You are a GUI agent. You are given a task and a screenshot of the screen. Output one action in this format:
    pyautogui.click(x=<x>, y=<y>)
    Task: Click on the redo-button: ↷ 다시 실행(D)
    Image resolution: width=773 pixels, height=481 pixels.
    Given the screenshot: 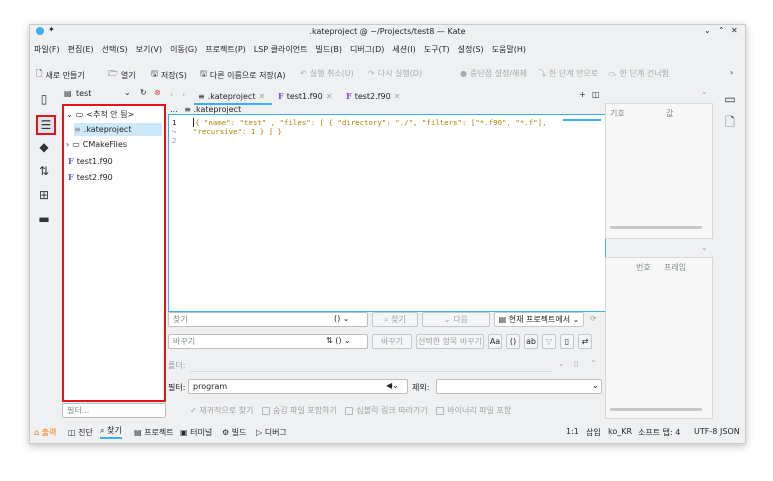 What is the action you would take?
    pyautogui.click(x=395, y=73)
    